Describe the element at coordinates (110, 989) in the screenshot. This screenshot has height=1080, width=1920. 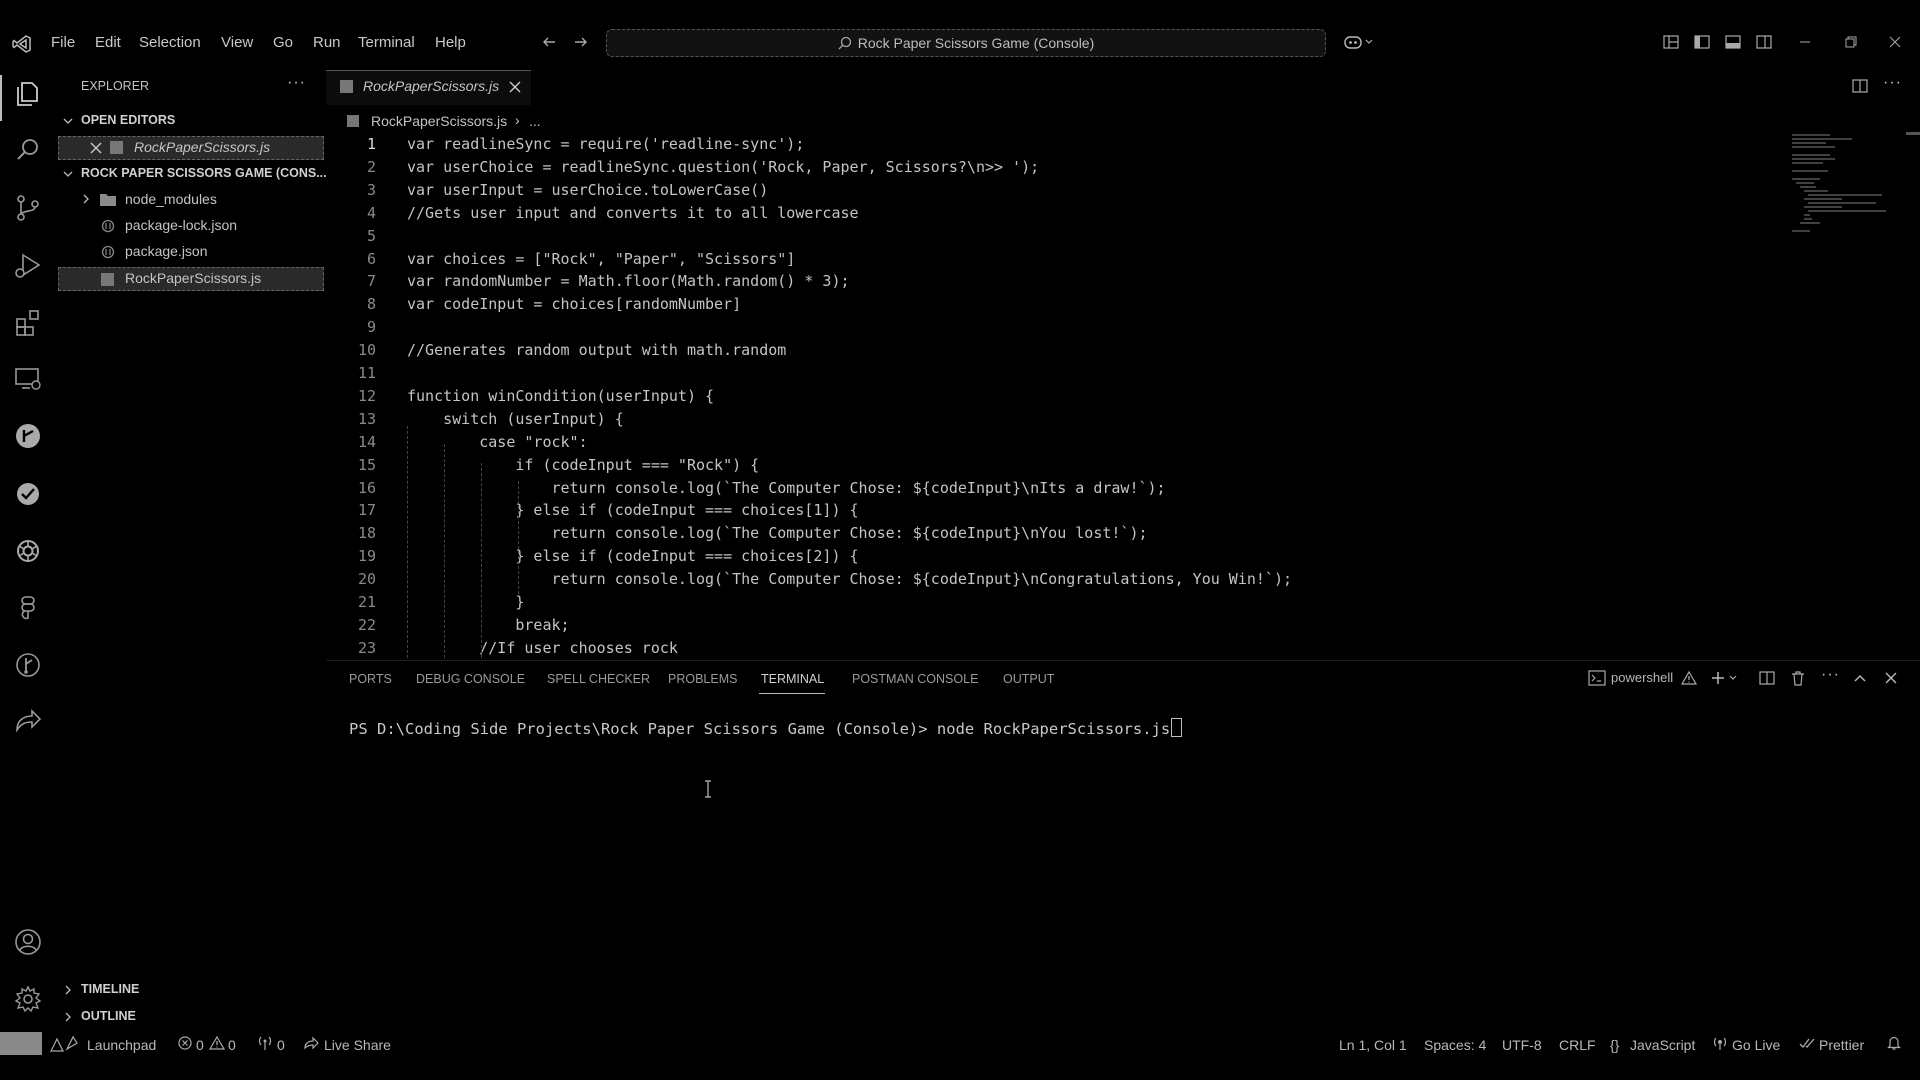
I see `timeline-label: TIMELINE` at that location.